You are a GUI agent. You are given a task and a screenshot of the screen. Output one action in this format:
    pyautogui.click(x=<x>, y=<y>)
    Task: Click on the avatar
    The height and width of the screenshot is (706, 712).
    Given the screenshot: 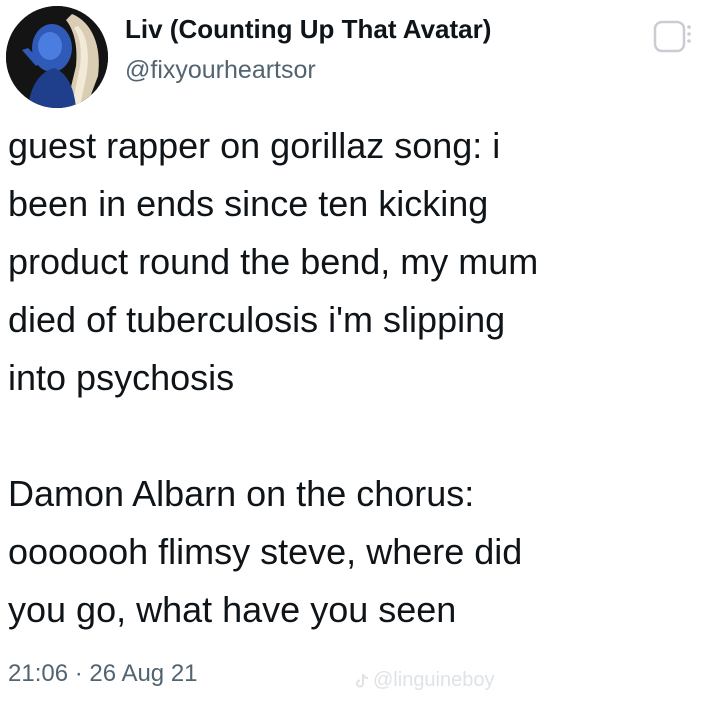 What is the action you would take?
    pyautogui.click(x=57, y=57)
    